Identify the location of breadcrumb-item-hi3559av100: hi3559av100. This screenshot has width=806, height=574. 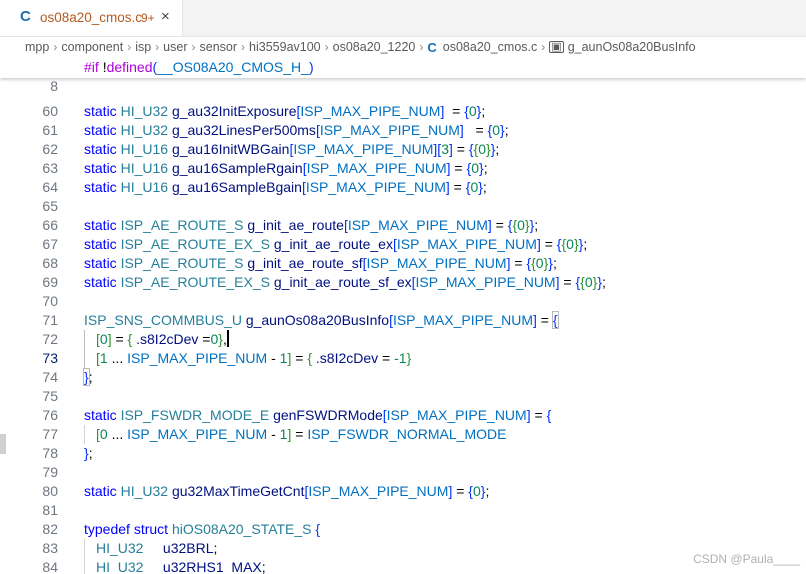
(285, 47).